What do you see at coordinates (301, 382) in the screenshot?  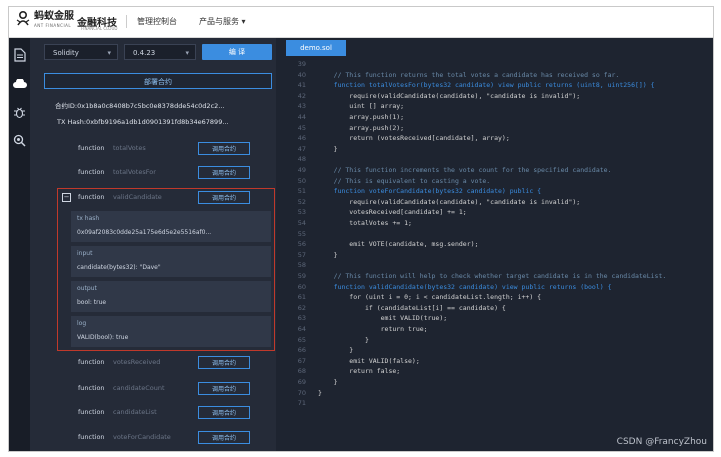 I see `line-number: 69` at bounding box center [301, 382].